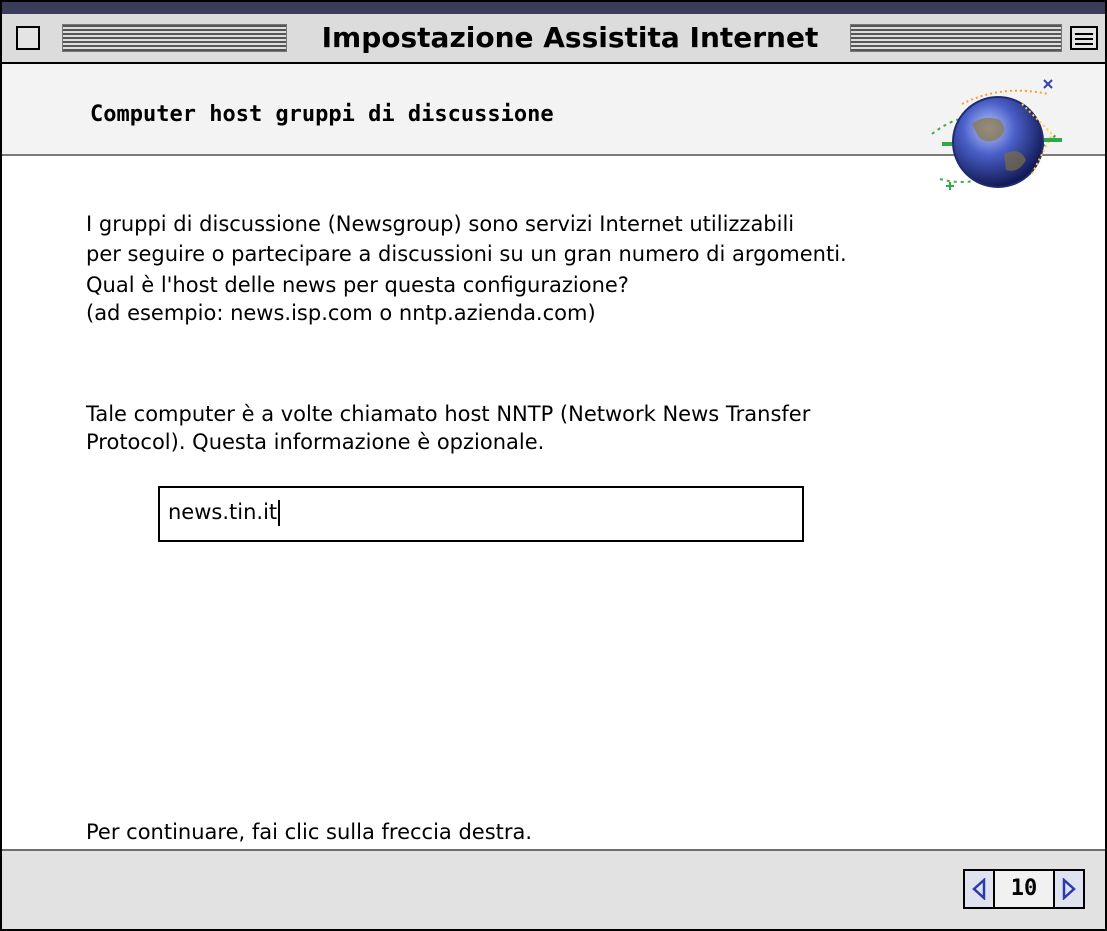  I want to click on title-bar-stripes-right, so click(956, 38).